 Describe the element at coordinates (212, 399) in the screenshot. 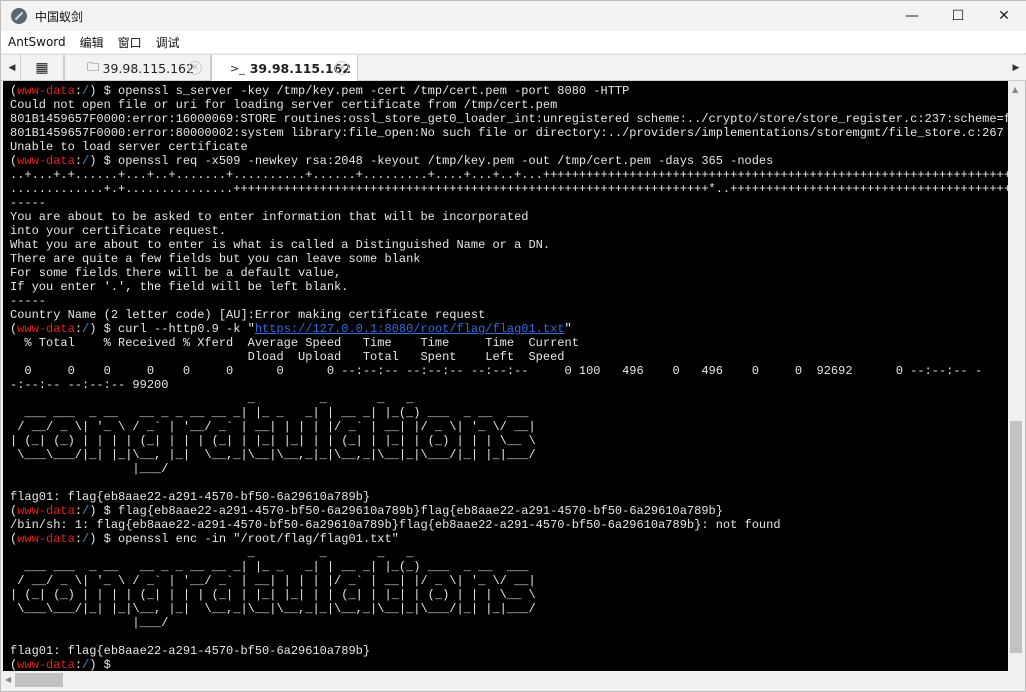

I see `line-text: _ _ _ _` at that location.